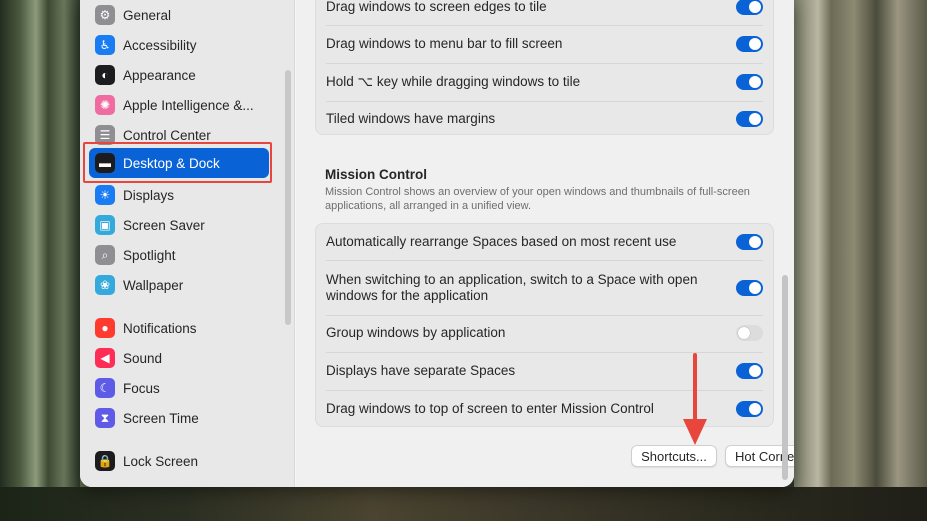 The image size is (927, 521). What do you see at coordinates (161, 461) in the screenshot?
I see `sidebar-item-label: Lock Screen` at bounding box center [161, 461].